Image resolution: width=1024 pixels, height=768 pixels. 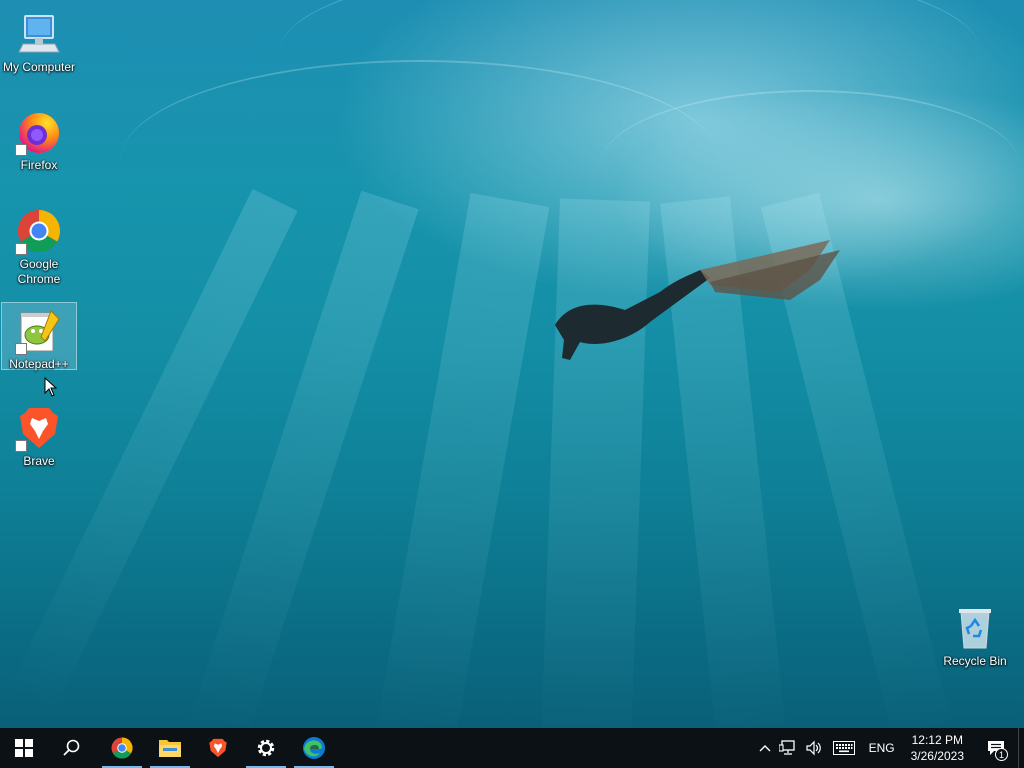 What do you see at coordinates (39, 271) in the screenshot?
I see `desktop-icon-label: Google Chrome` at bounding box center [39, 271].